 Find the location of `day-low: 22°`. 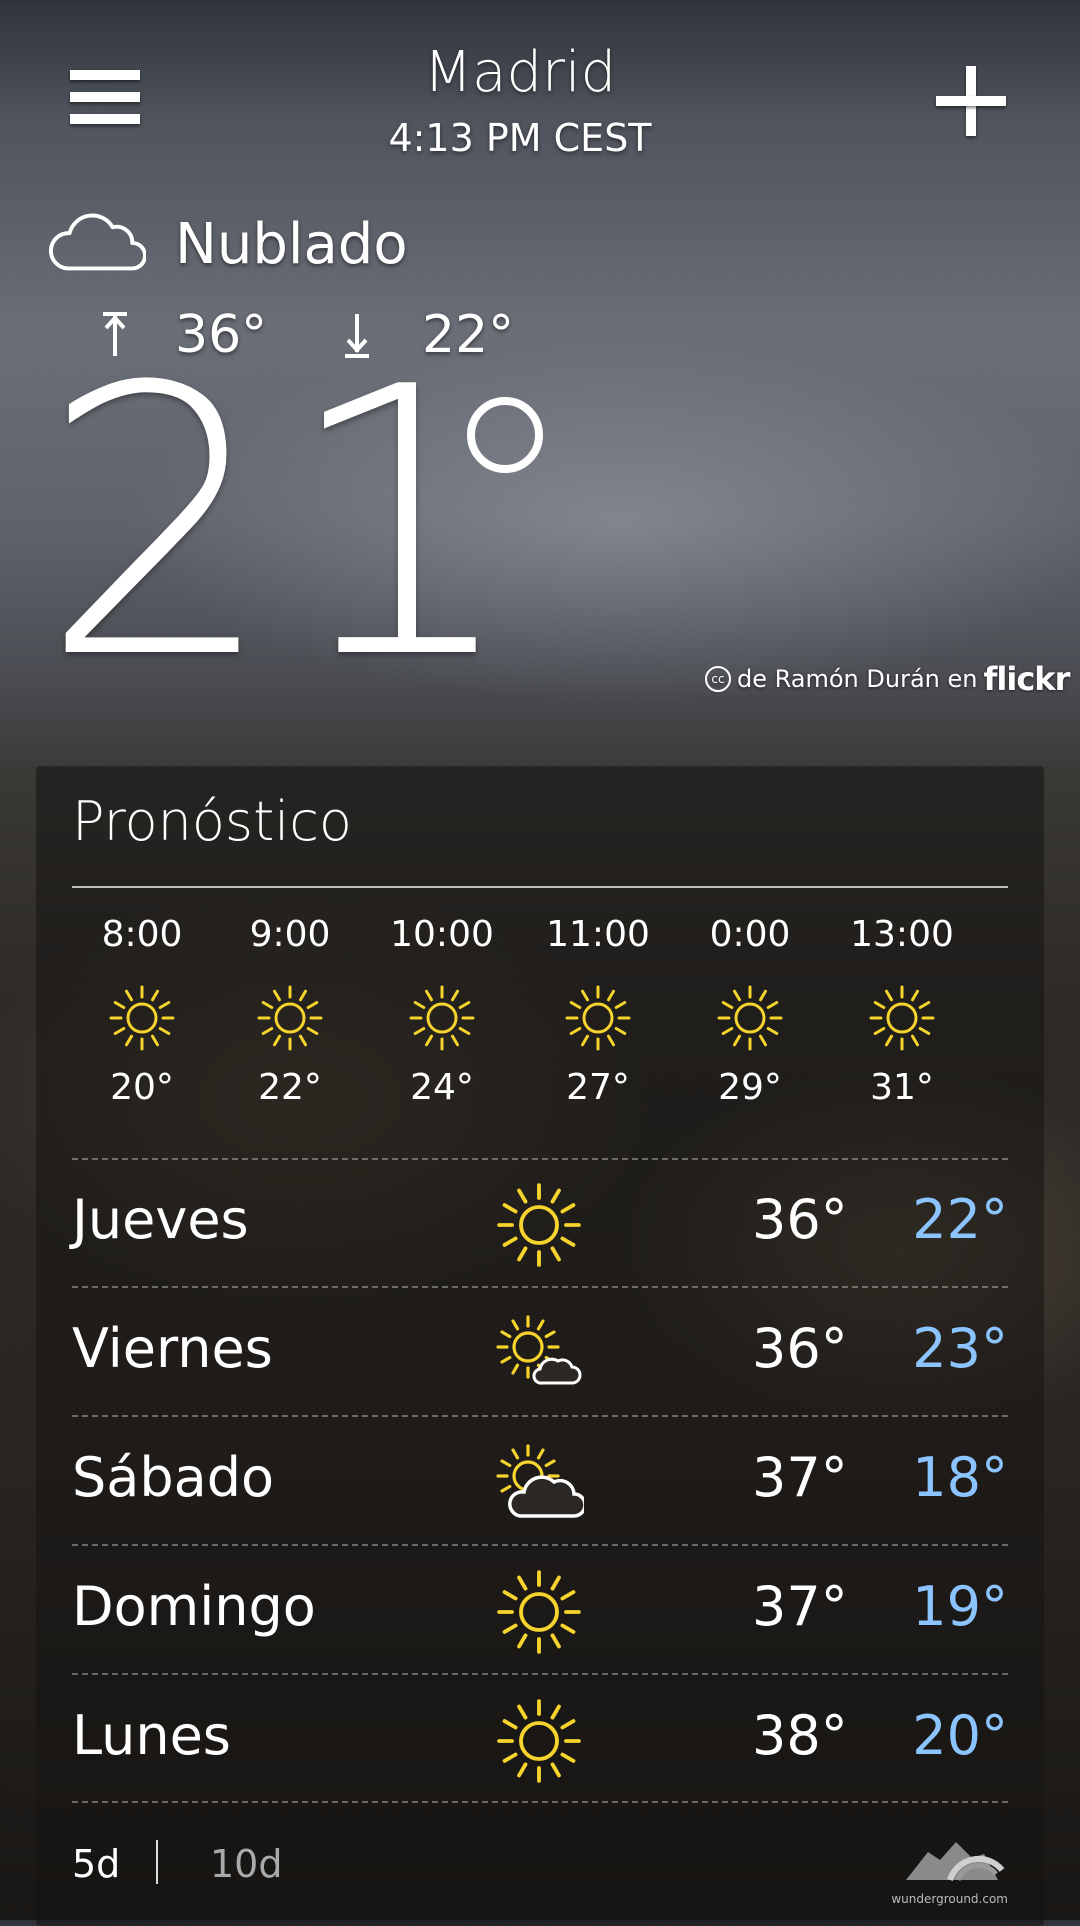

day-low: 22° is located at coordinates (960, 1219).